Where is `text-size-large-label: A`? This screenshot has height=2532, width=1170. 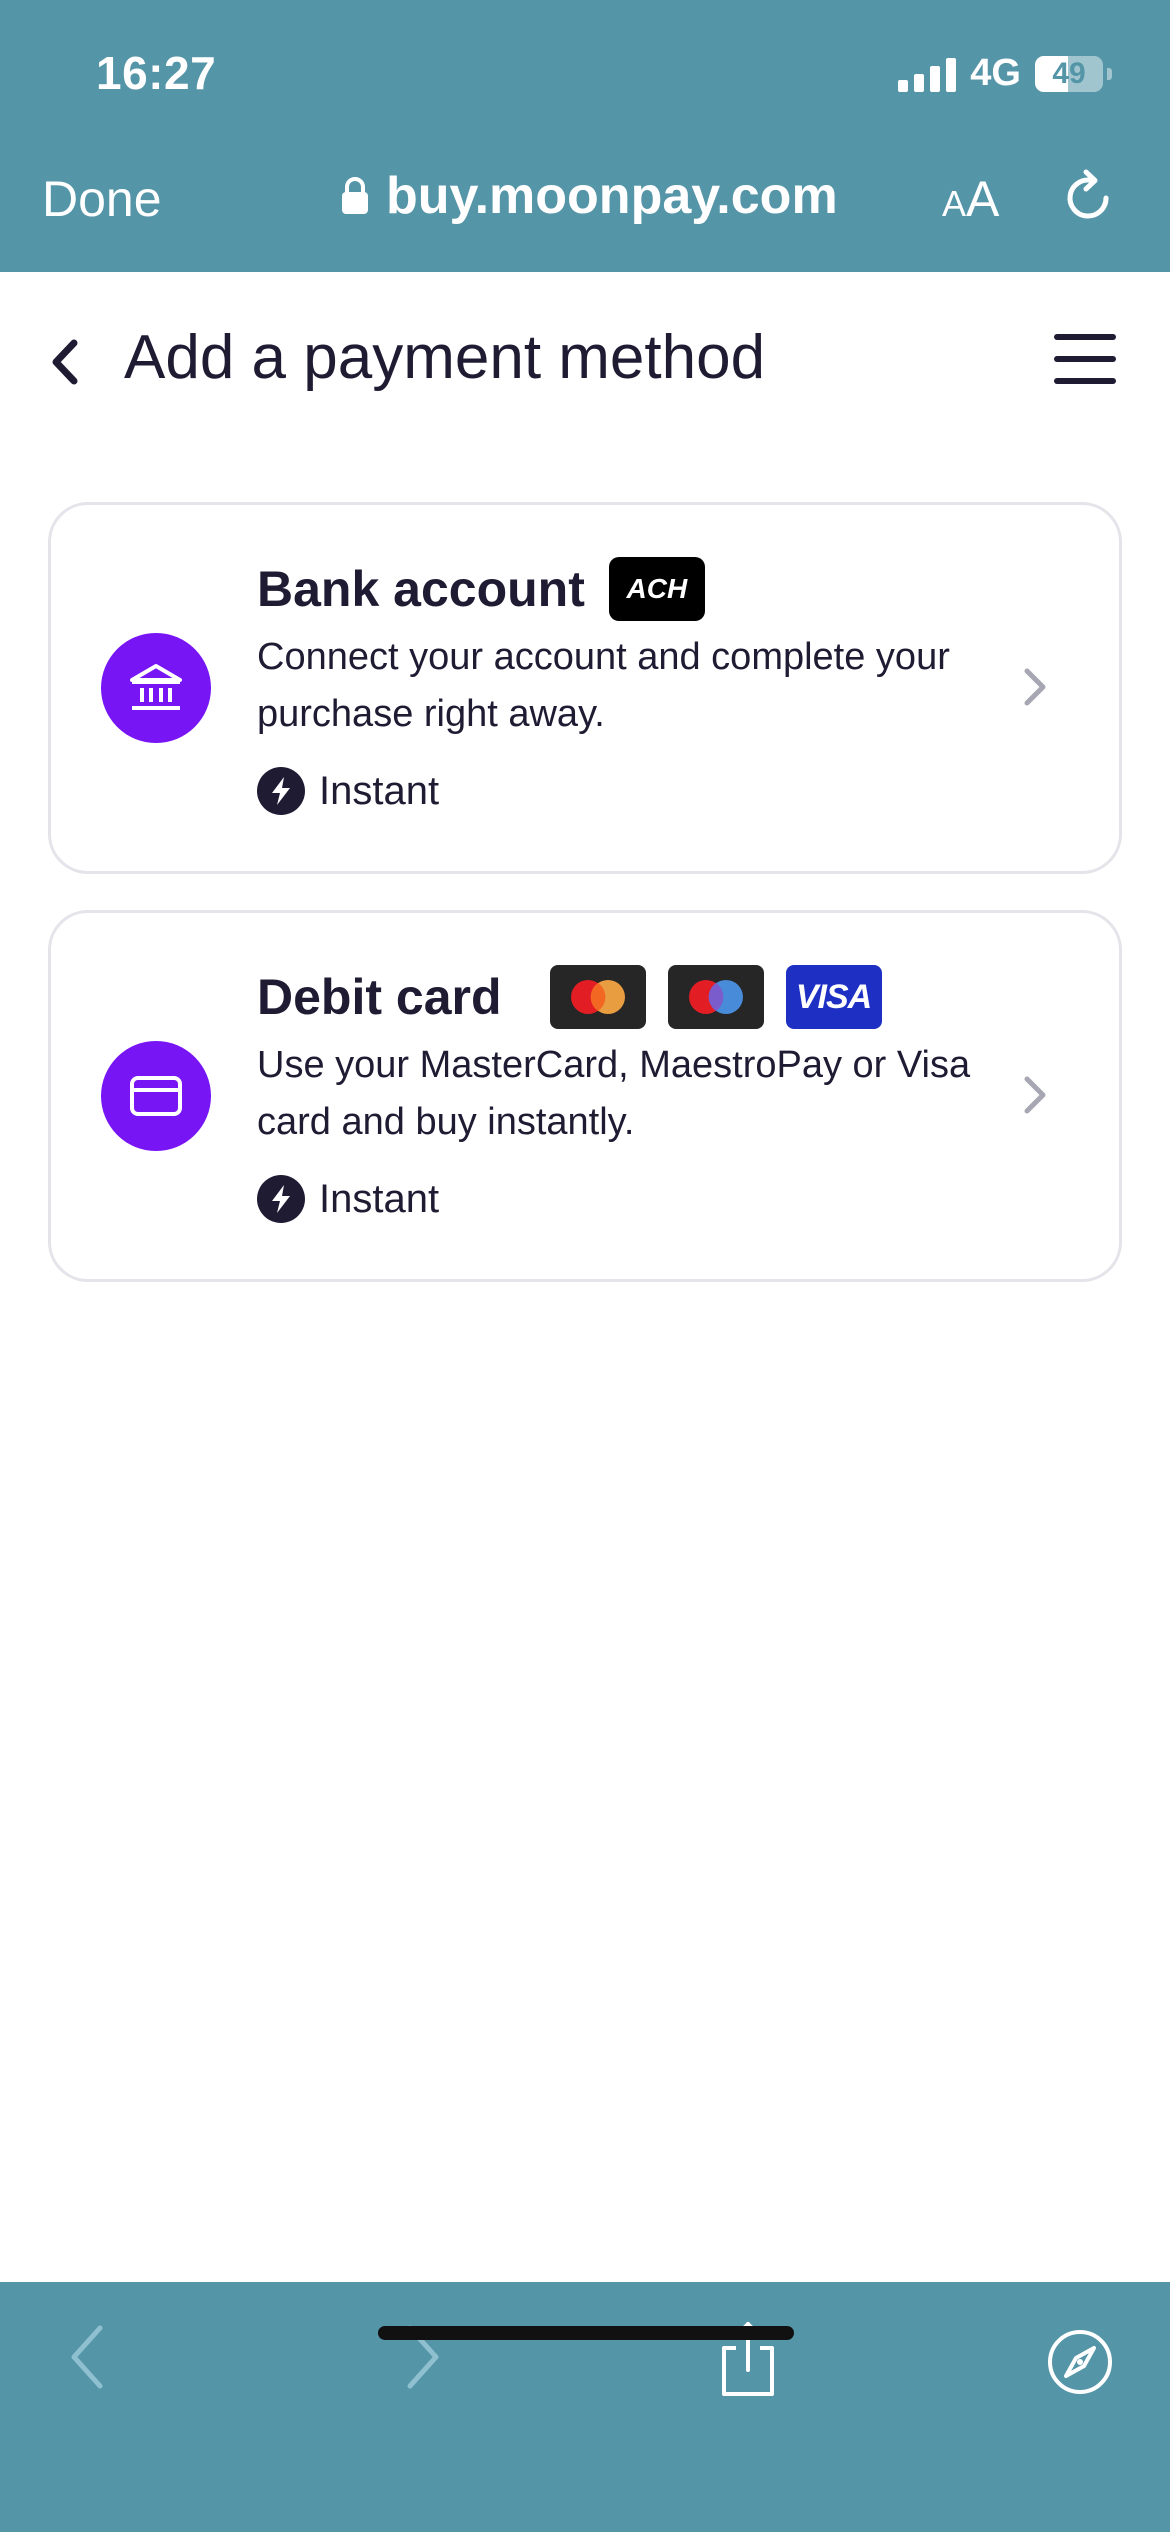
text-size-large-label: A is located at coordinates (983, 199).